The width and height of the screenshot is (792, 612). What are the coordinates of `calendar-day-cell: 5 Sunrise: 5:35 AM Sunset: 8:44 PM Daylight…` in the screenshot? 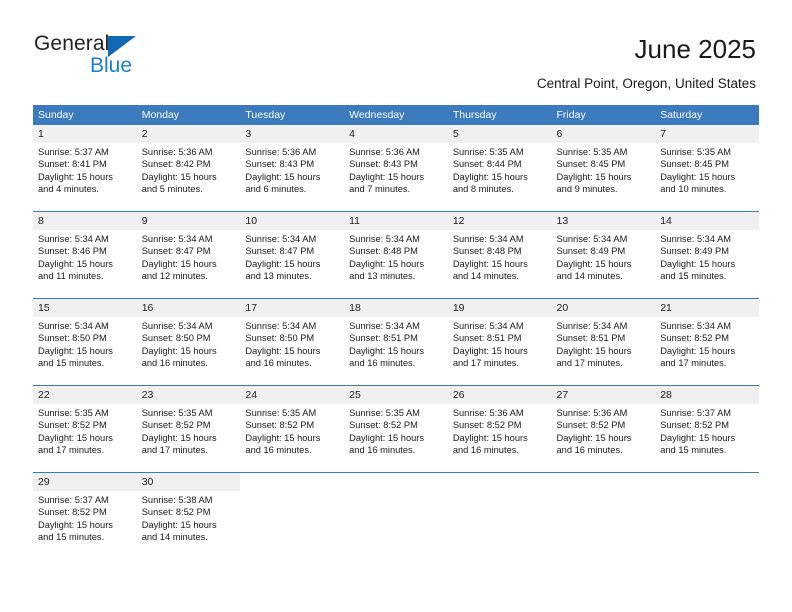 It's located at (499, 168).